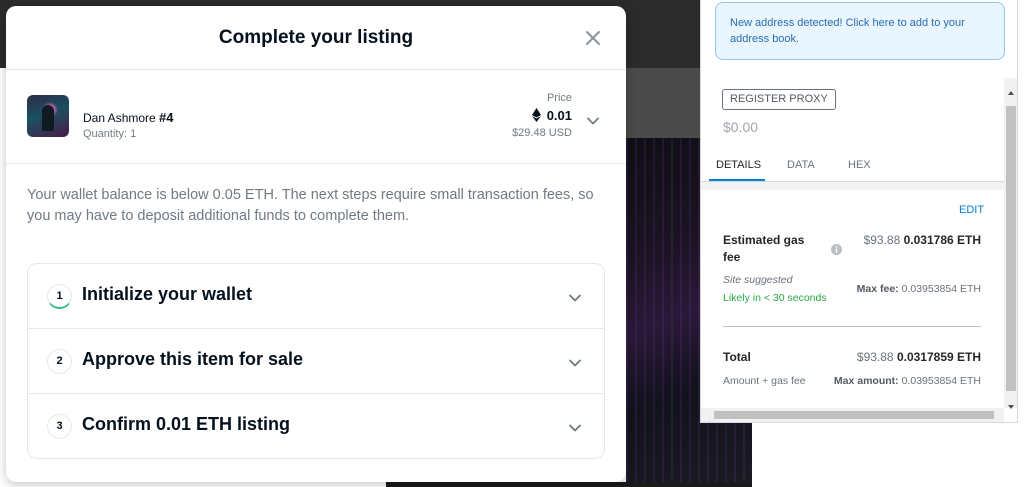 This screenshot has height=487, width=1024. I want to click on close-icon, so click(593, 38).